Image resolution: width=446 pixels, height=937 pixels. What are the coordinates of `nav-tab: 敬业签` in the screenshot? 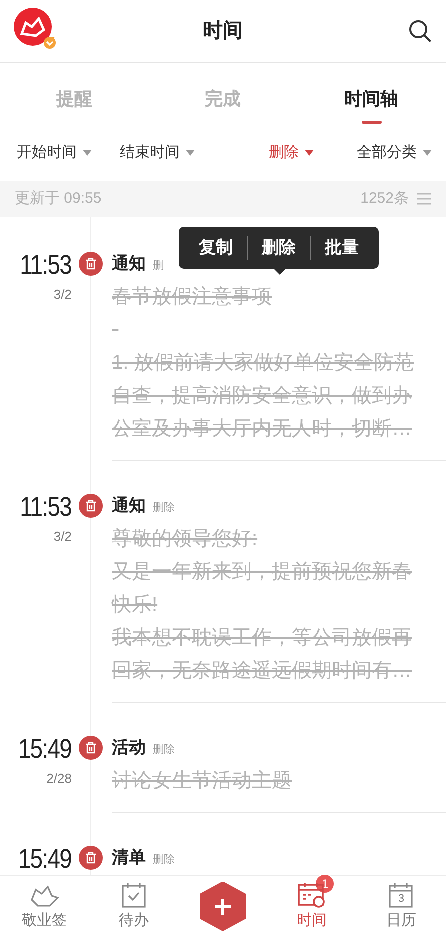 It's located at (45, 906).